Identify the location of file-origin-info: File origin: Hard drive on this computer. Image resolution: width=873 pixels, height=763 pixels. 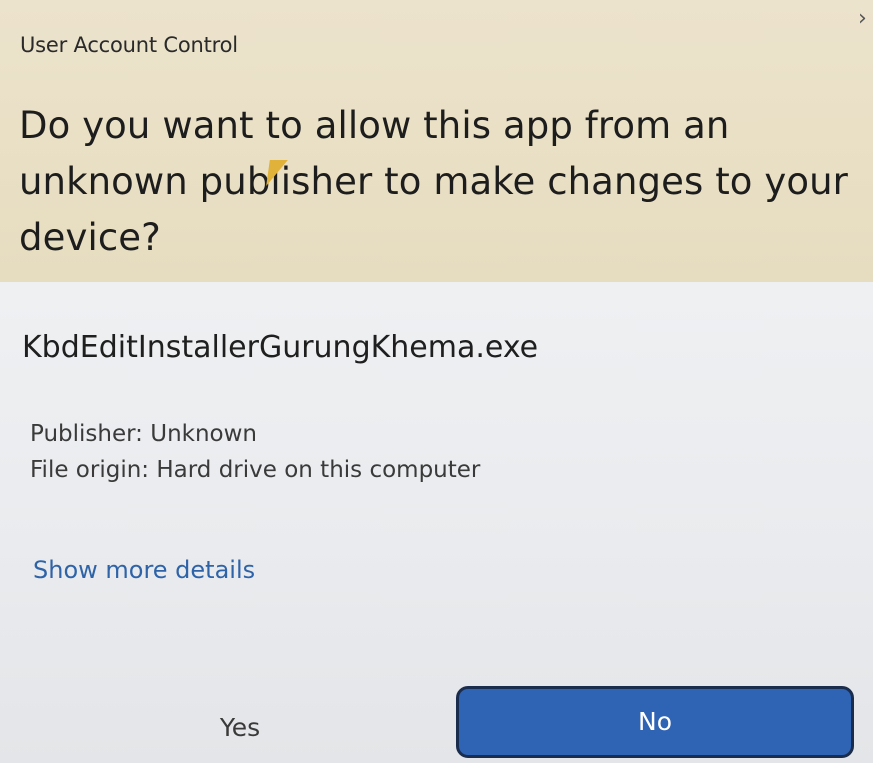
(255, 470).